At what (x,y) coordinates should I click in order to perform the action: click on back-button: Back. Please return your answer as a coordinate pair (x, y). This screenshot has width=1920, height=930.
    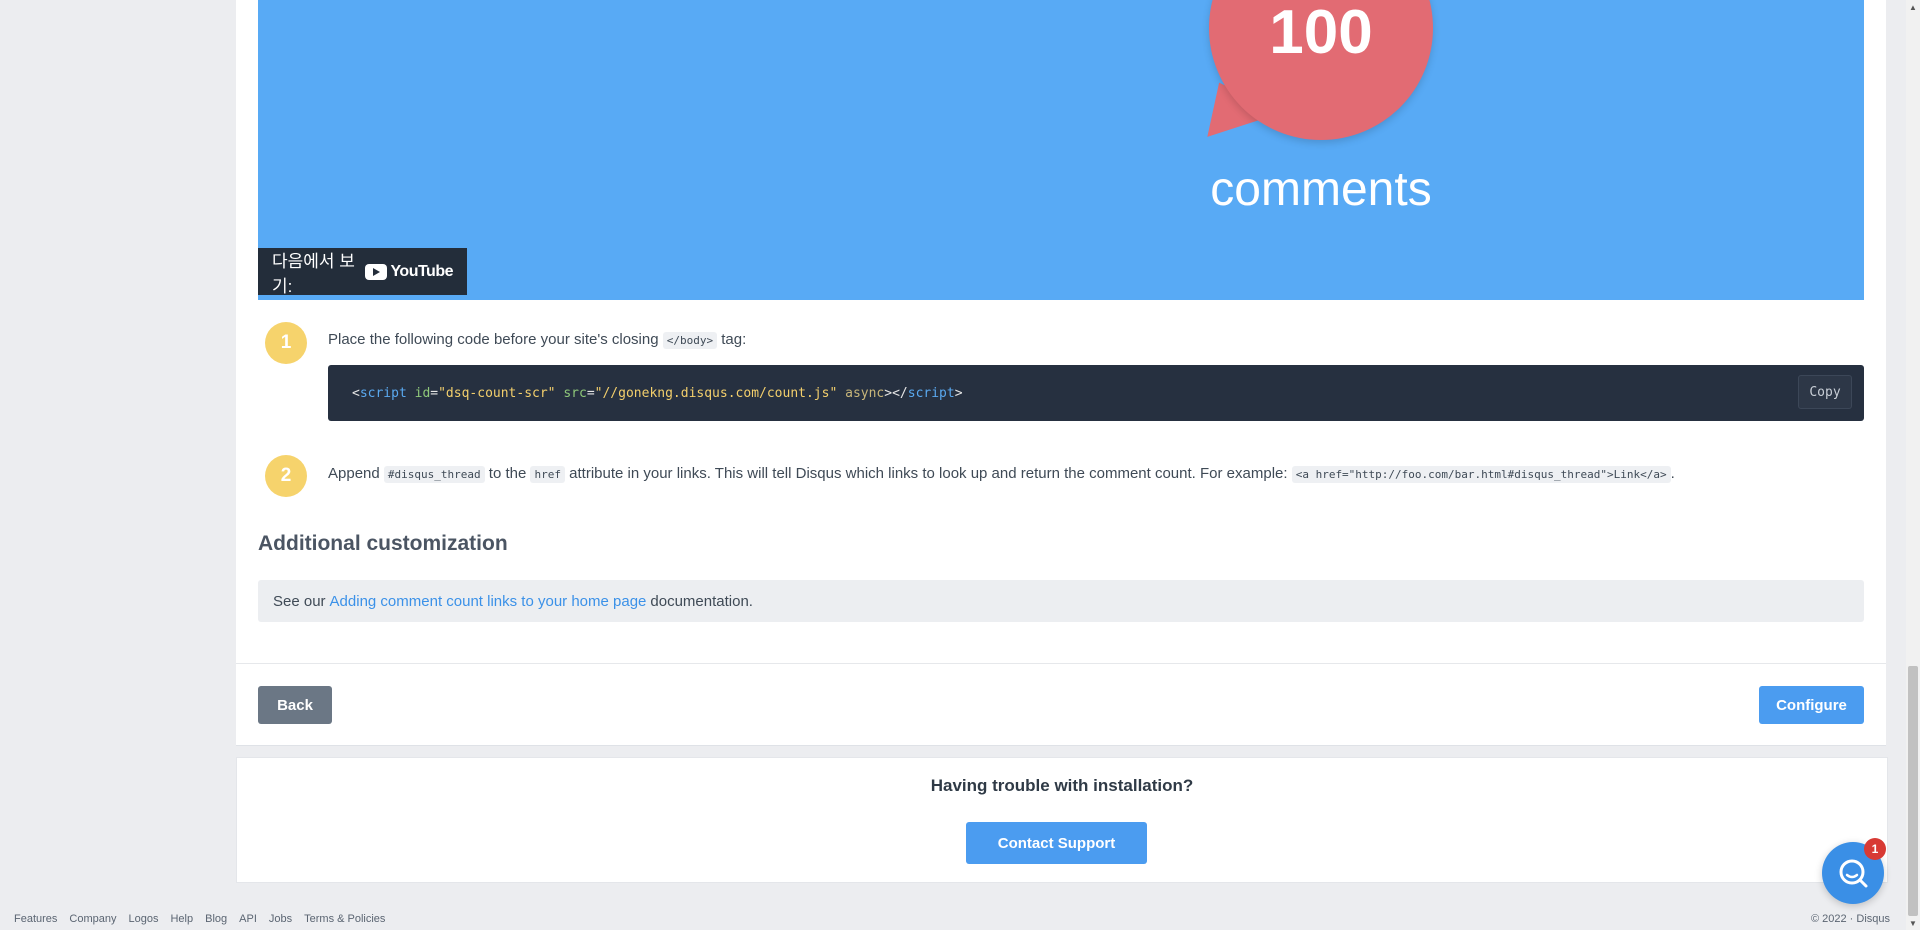
    Looking at the image, I should click on (295, 705).